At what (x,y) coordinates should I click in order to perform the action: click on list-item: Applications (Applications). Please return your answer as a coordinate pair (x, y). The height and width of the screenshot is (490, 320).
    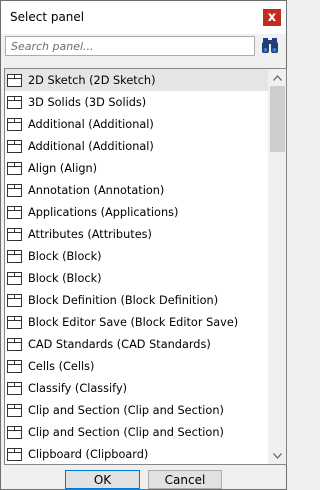
    Looking at the image, I should click on (137, 212).